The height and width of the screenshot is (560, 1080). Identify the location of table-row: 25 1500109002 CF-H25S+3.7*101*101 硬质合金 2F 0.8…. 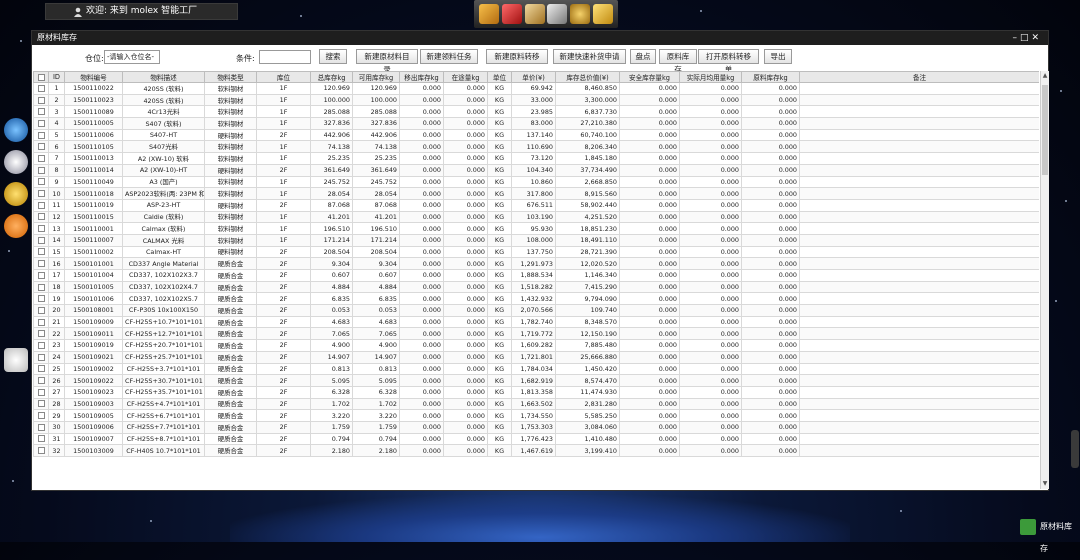
(536, 369).